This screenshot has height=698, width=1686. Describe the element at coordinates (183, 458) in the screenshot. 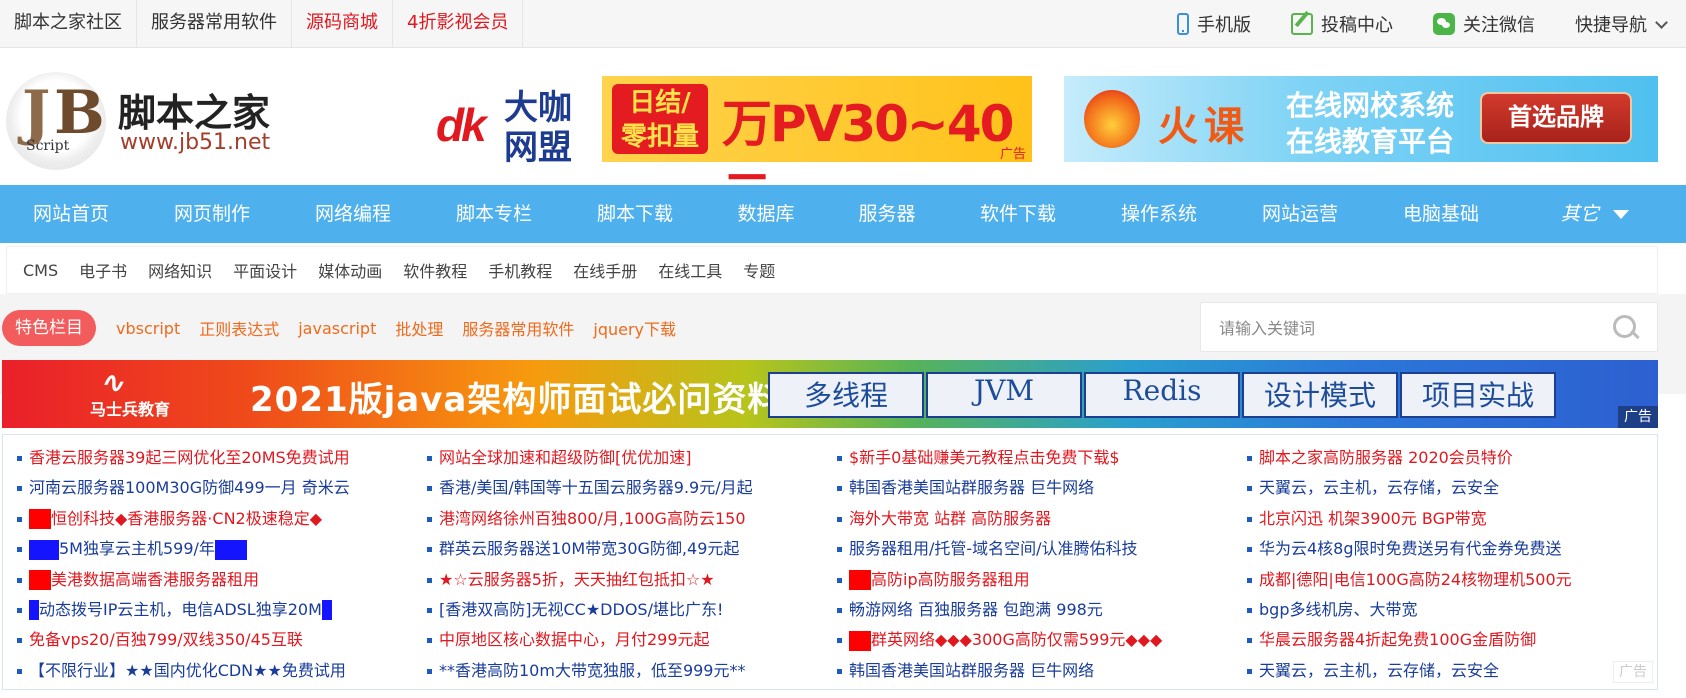

I see `list-item: 香港云服务器39起三网优化至20MS免费试用` at that location.